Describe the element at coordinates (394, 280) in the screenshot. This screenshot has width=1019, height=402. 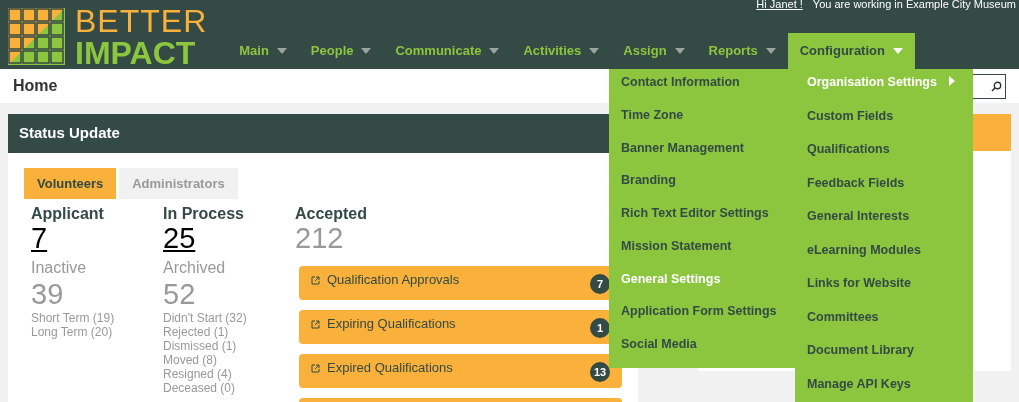
I see `alert-label: Qualification Approvals` at that location.